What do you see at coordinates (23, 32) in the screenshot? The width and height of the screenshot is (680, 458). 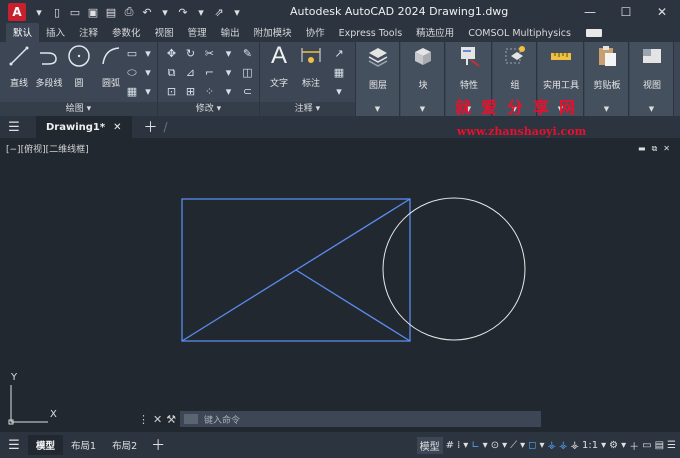 I see `tab-home: 默认` at bounding box center [23, 32].